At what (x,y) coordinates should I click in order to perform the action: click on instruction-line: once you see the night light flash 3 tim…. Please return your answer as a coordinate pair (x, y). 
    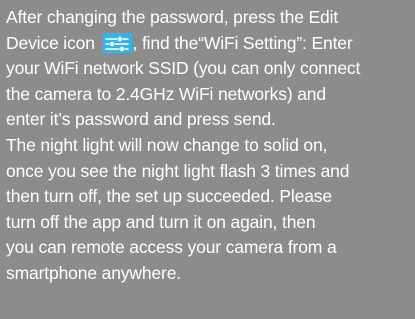
    Looking at the image, I should click on (178, 170).